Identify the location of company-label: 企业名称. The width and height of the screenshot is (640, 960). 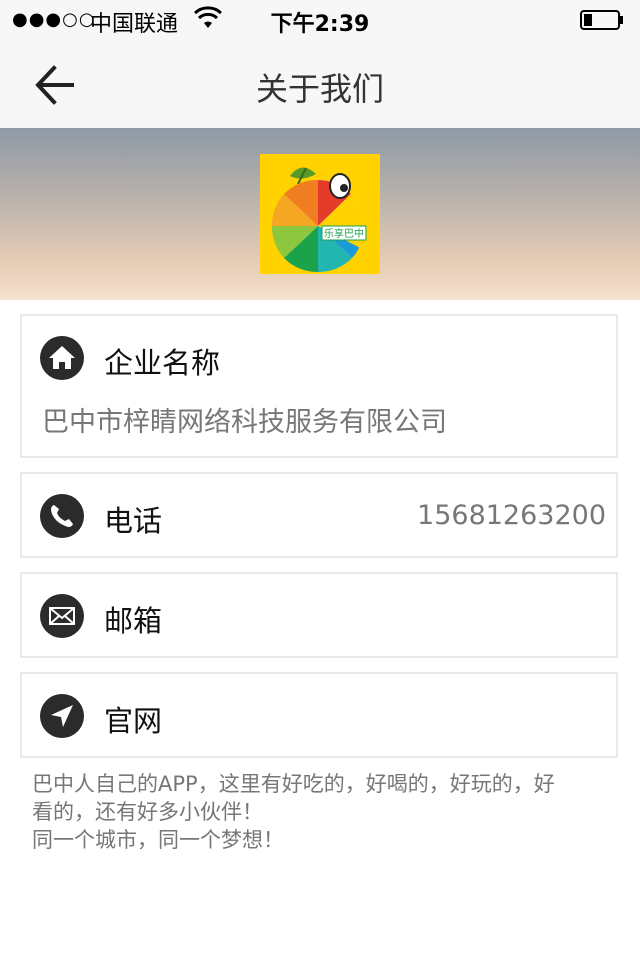
(162, 363).